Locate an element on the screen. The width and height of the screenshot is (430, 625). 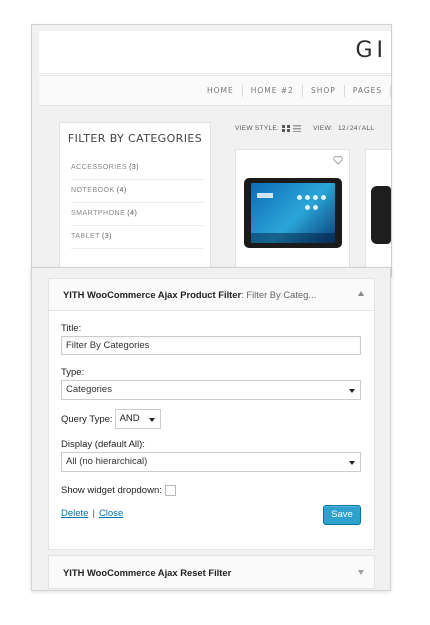
category-item-accessories: ACCESSORIES (3) is located at coordinates (137, 168).